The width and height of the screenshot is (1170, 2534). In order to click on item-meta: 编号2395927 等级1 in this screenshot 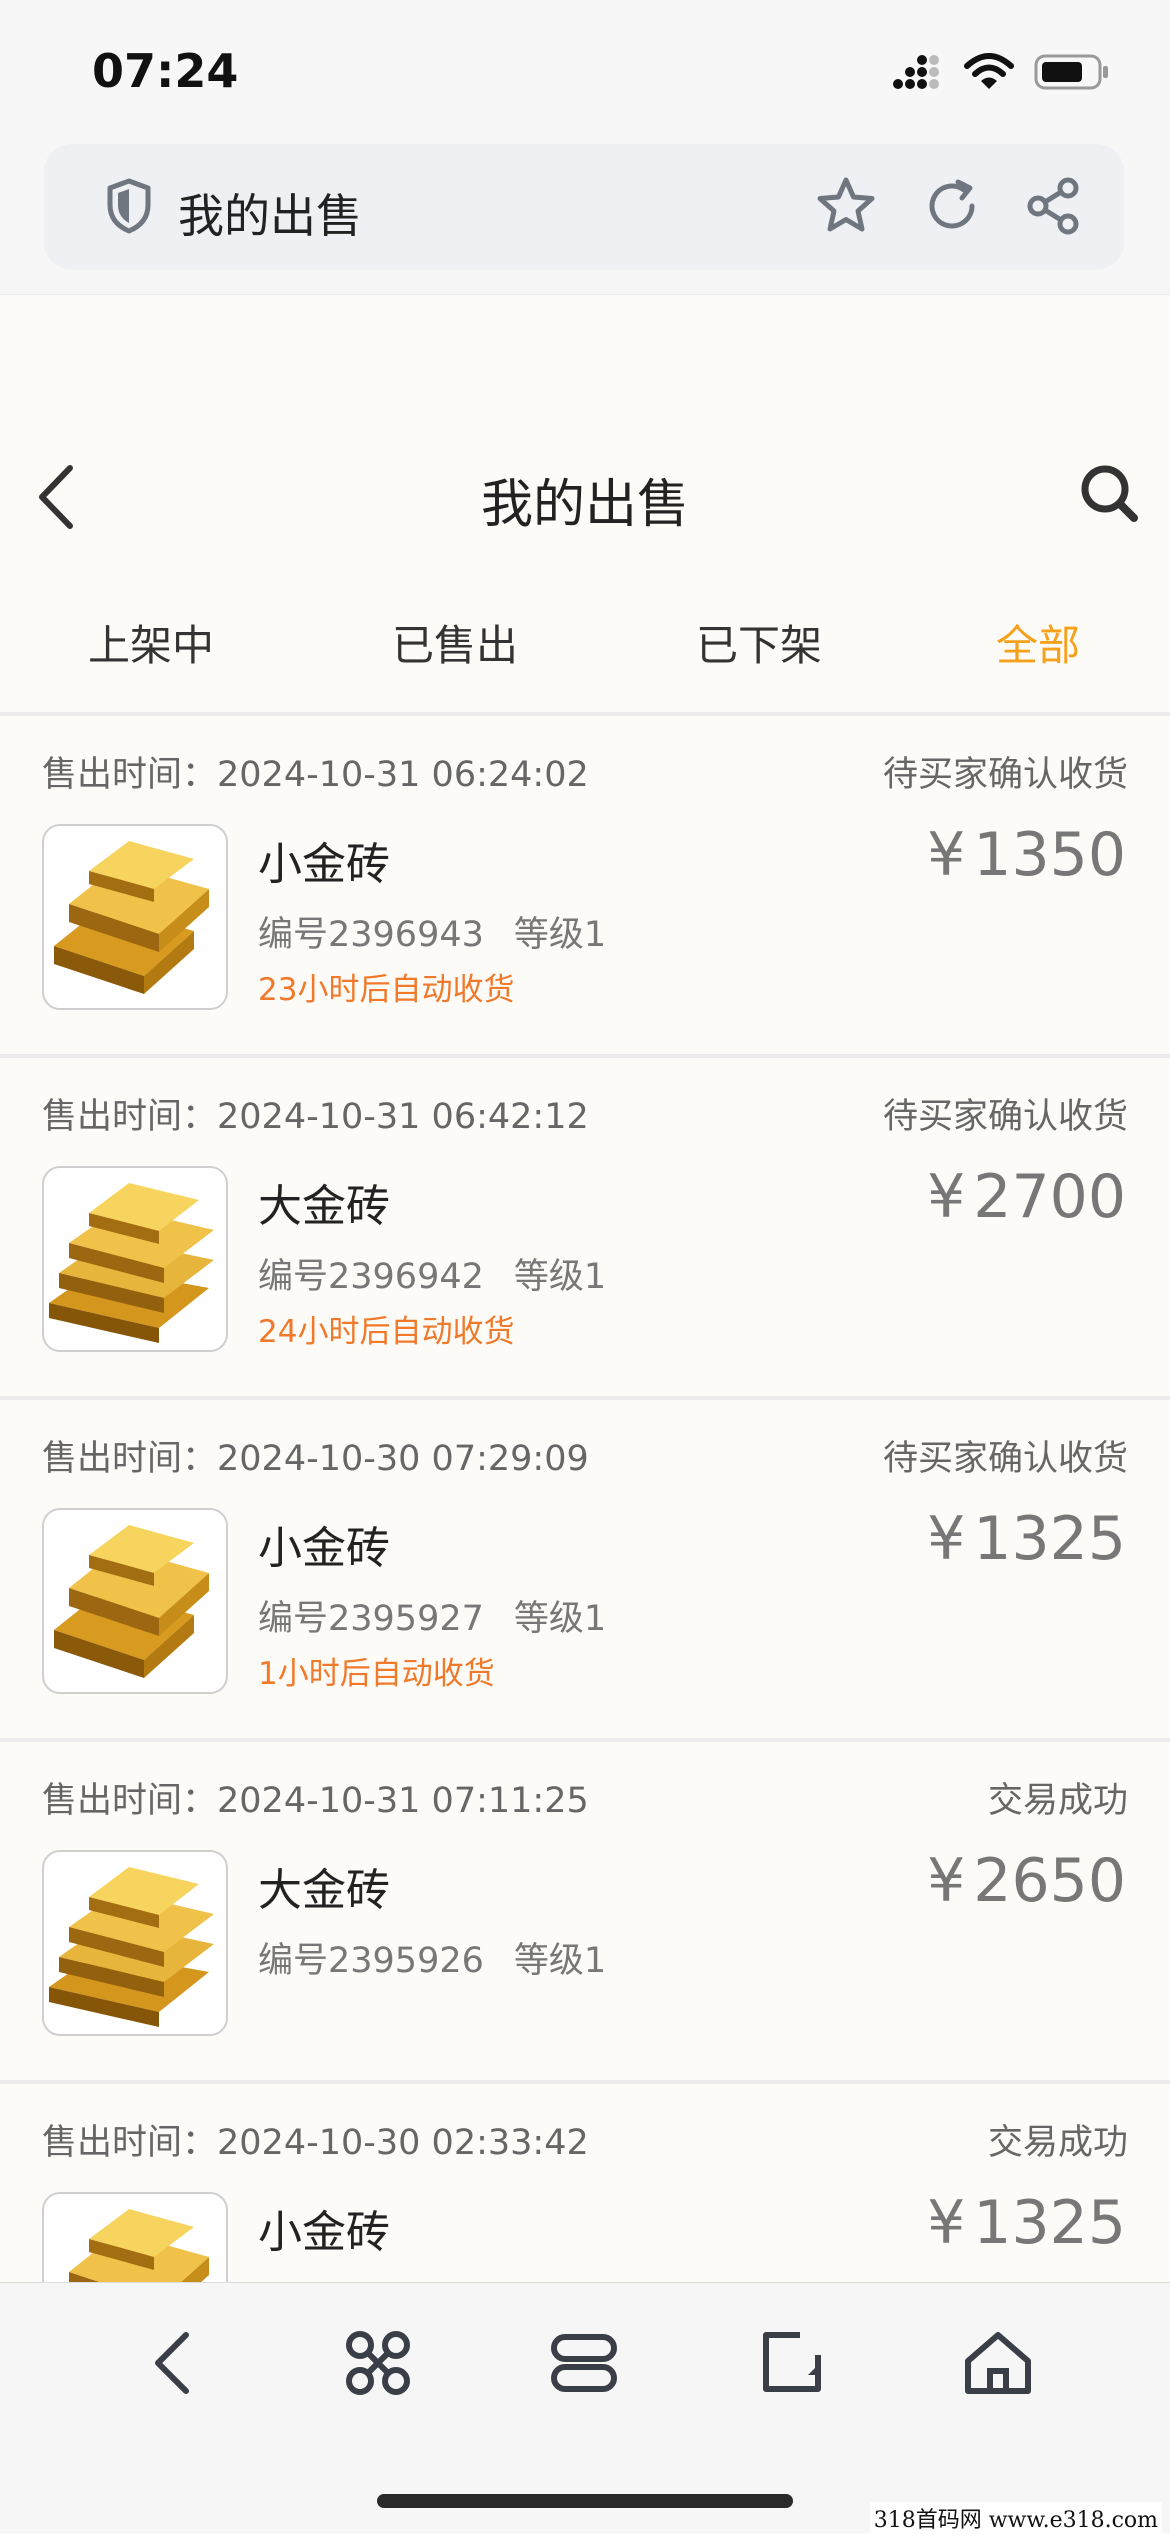, I will do `click(432, 1615)`.